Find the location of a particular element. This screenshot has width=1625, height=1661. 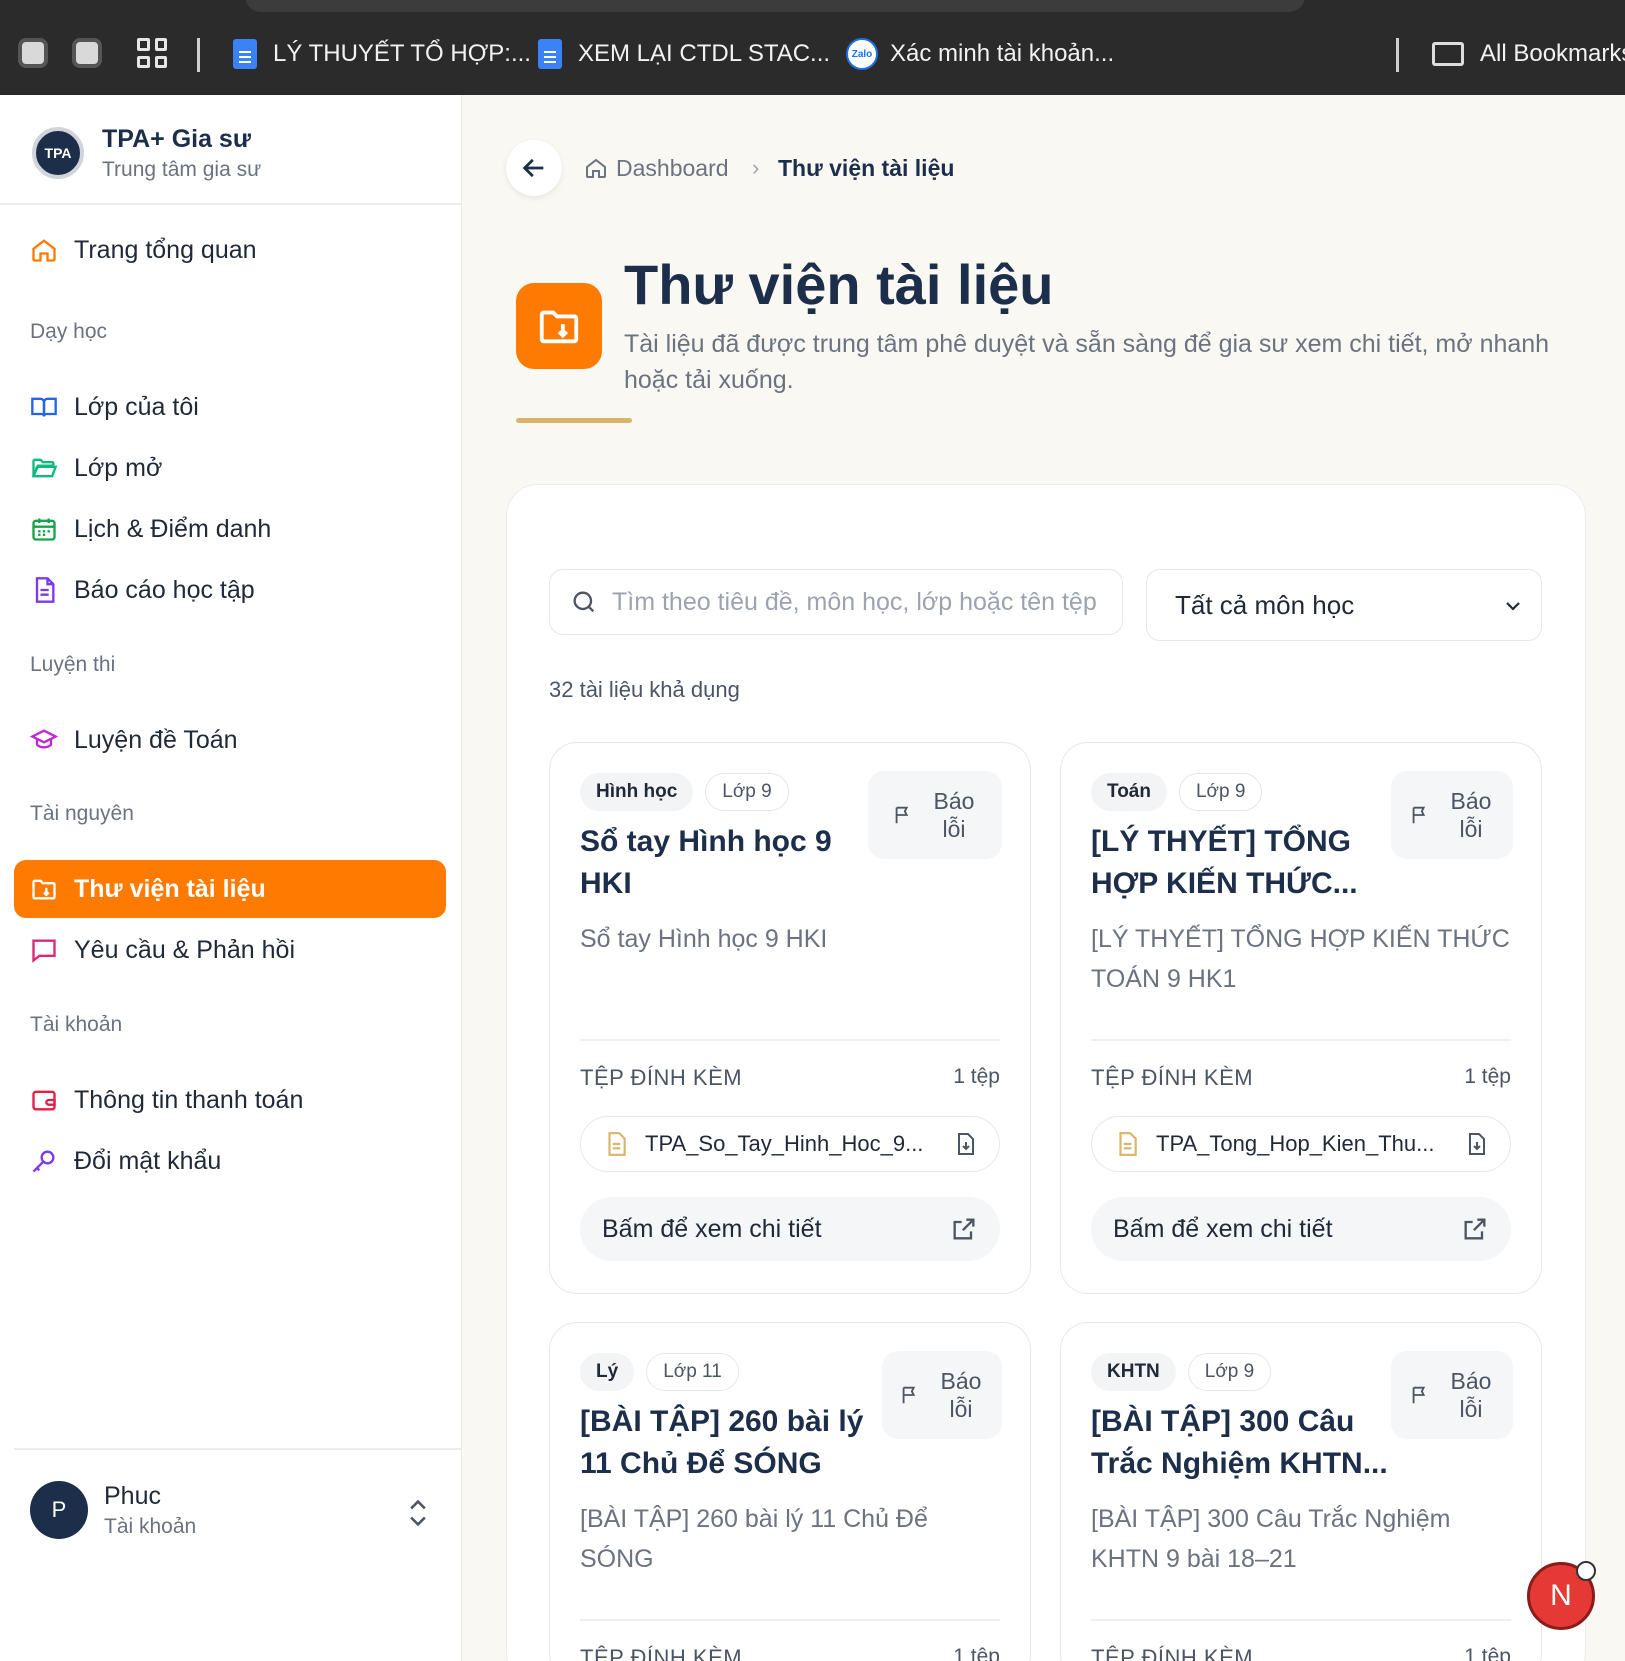

section-label-teaching: Dạy học is located at coordinates (69, 331).